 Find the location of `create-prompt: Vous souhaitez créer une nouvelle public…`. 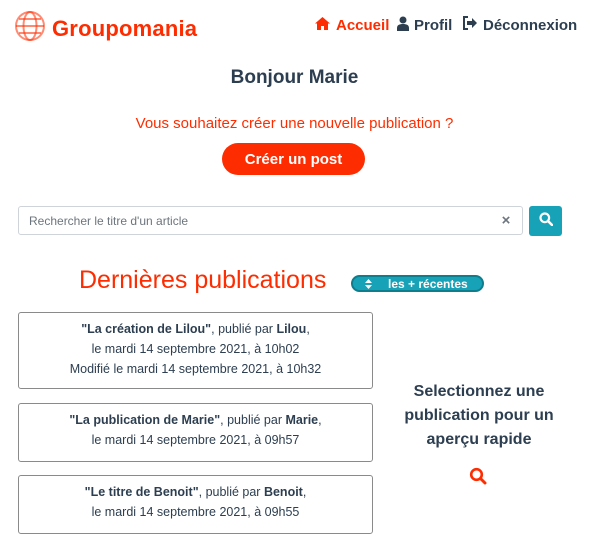

create-prompt: Vous souhaitez créer une nouvelle public… is located at coordinates (294, 123).